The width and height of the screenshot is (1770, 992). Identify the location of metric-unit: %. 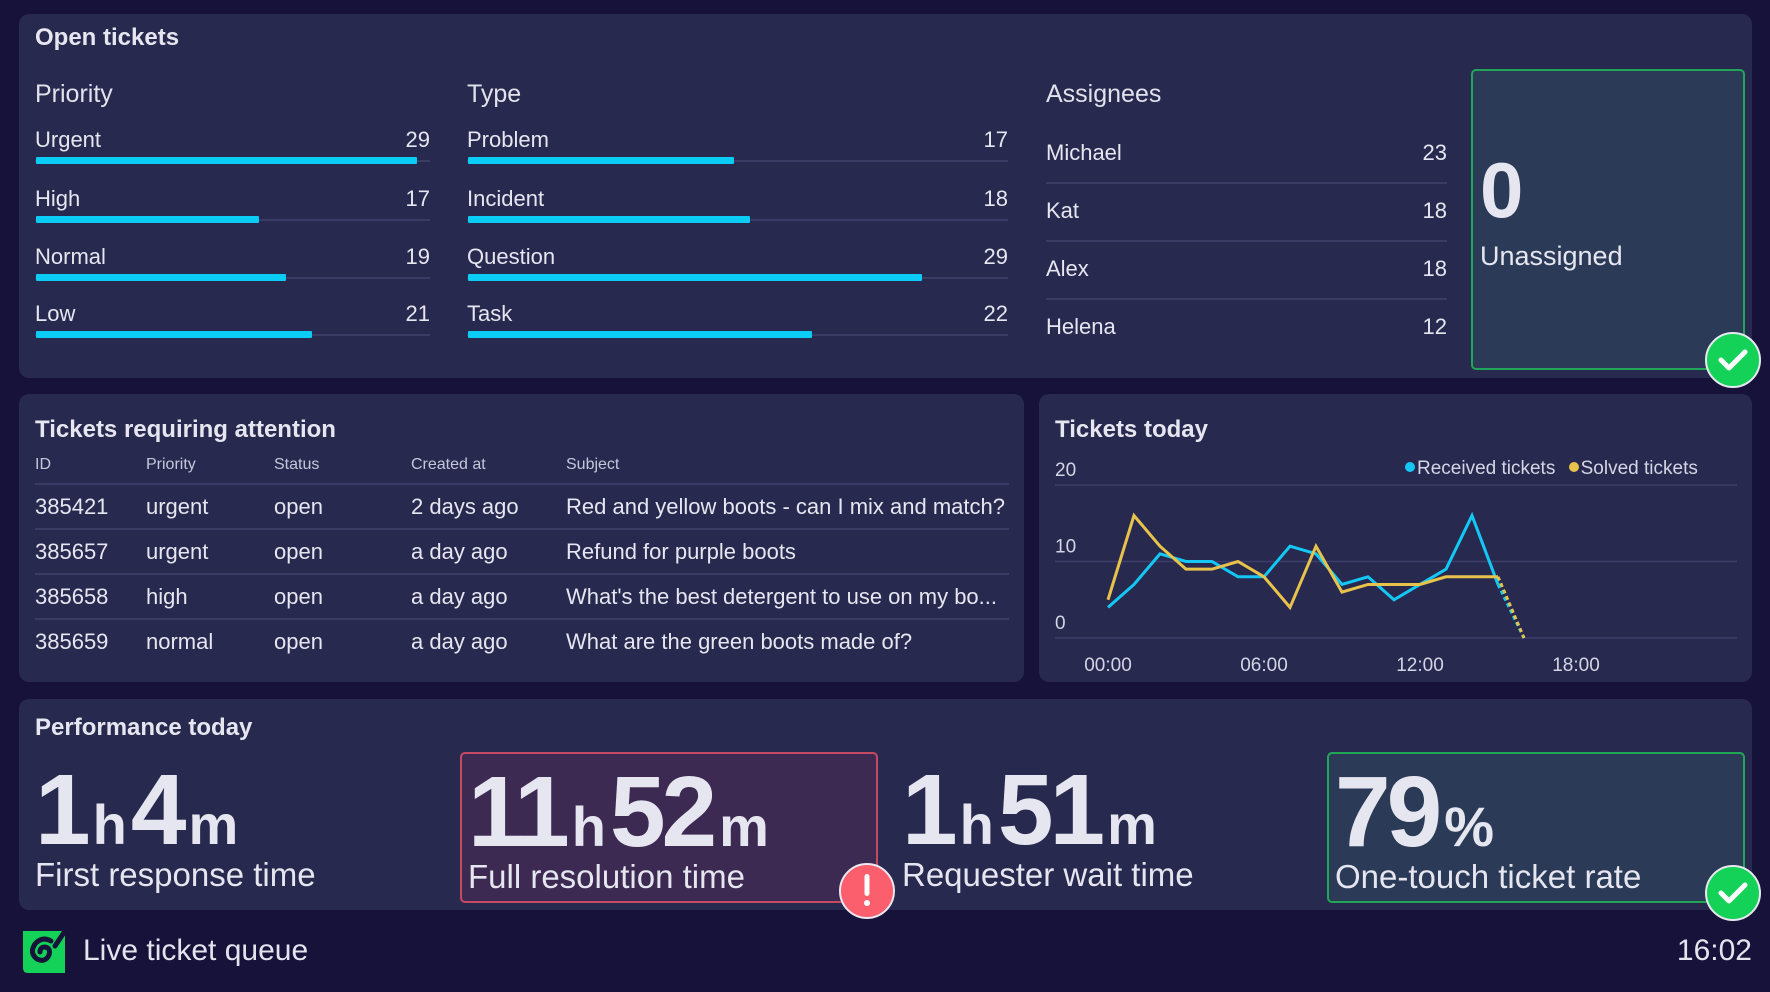
(1469, 826).